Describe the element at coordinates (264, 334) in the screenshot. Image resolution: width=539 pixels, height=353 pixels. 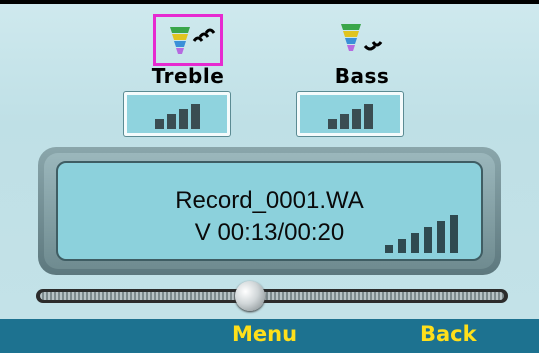
I see `menu-softkey: Menu` at that location.